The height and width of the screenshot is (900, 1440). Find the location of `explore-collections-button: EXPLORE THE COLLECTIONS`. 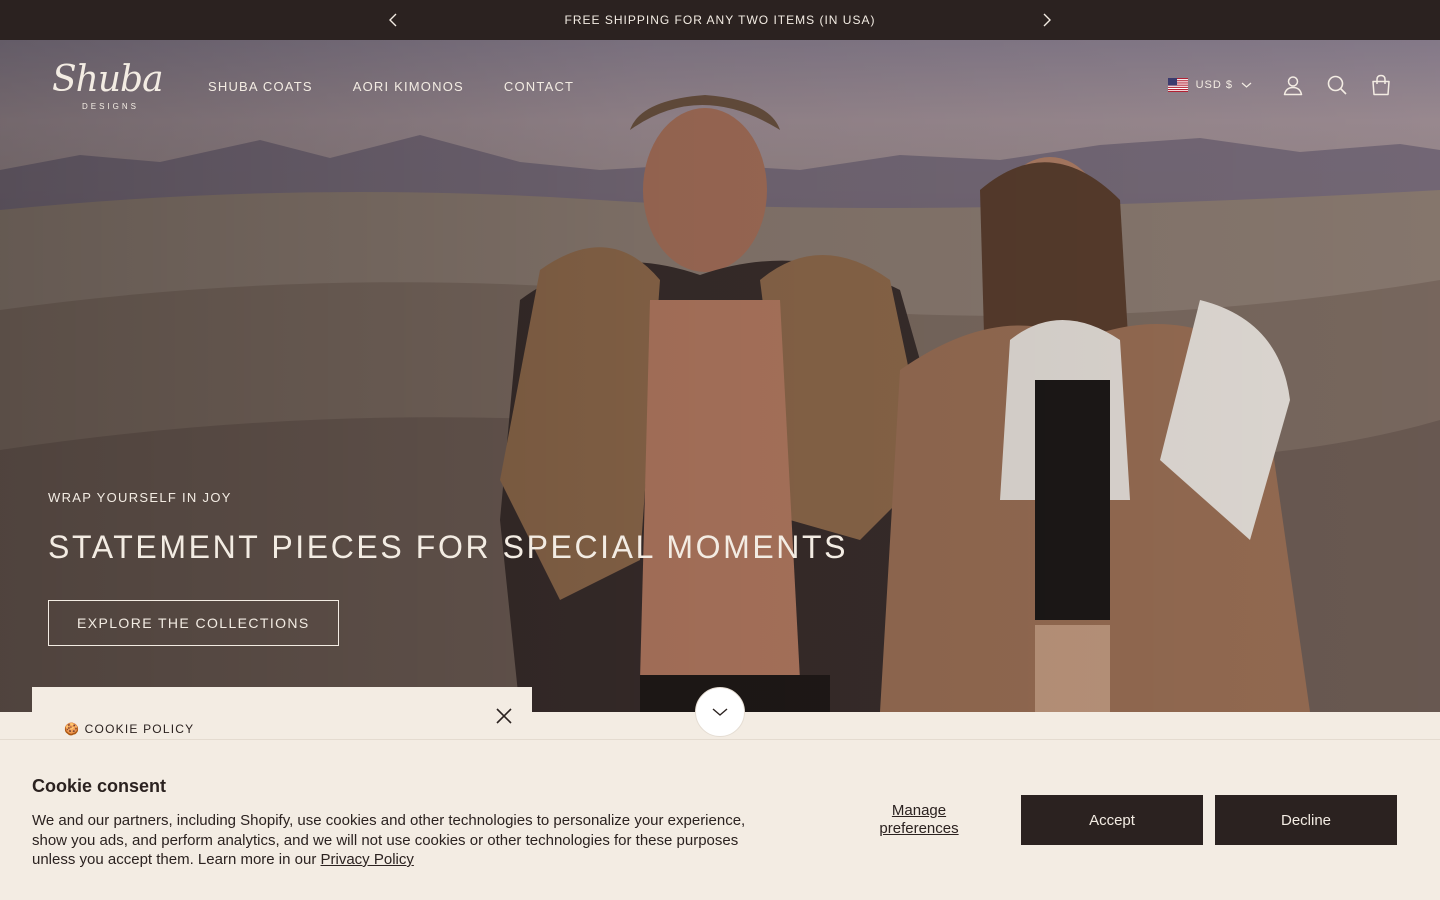

explore-collections-button: EXPLORE THE COLLECTIONS is located at coordinates (193, 623).